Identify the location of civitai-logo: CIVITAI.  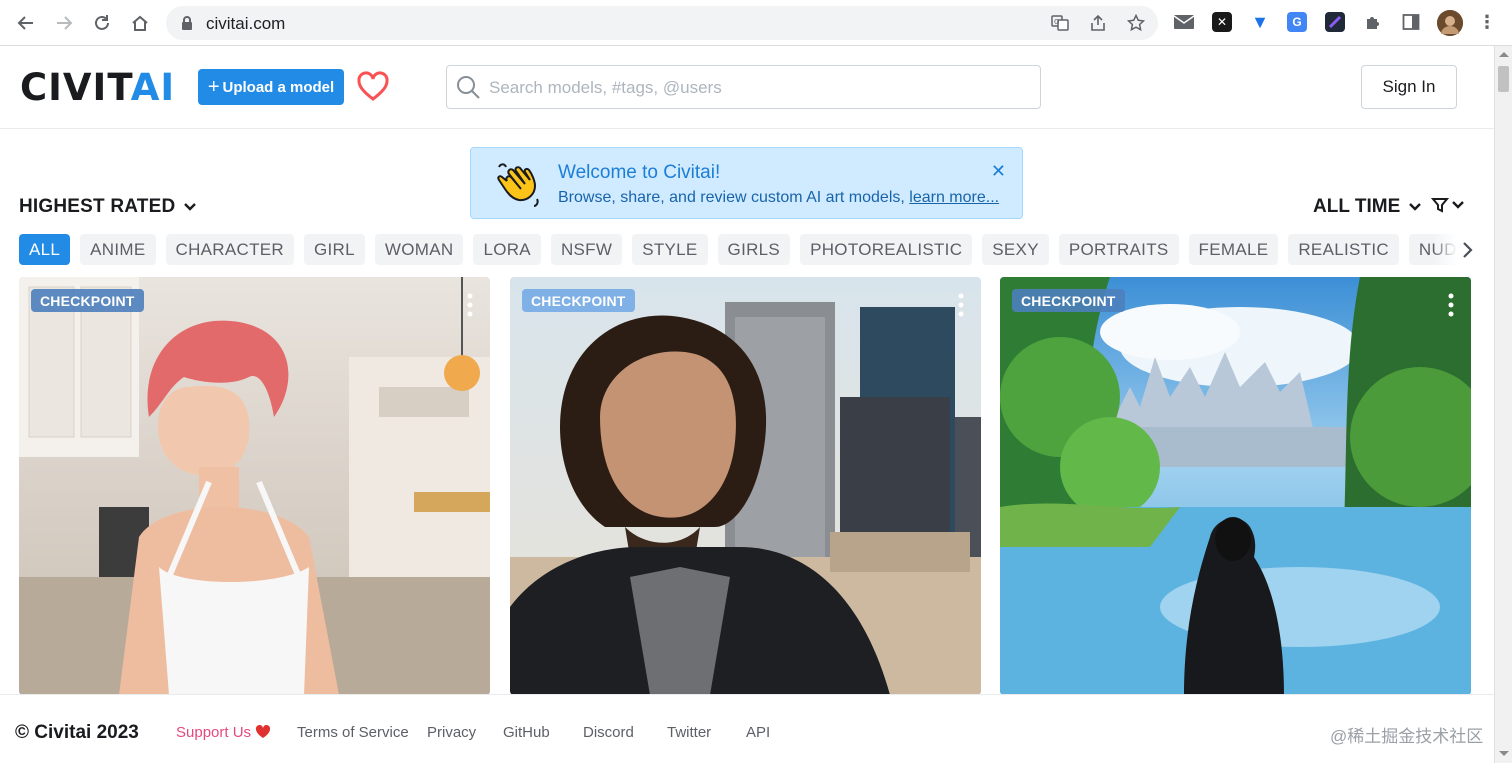
(97, 87).